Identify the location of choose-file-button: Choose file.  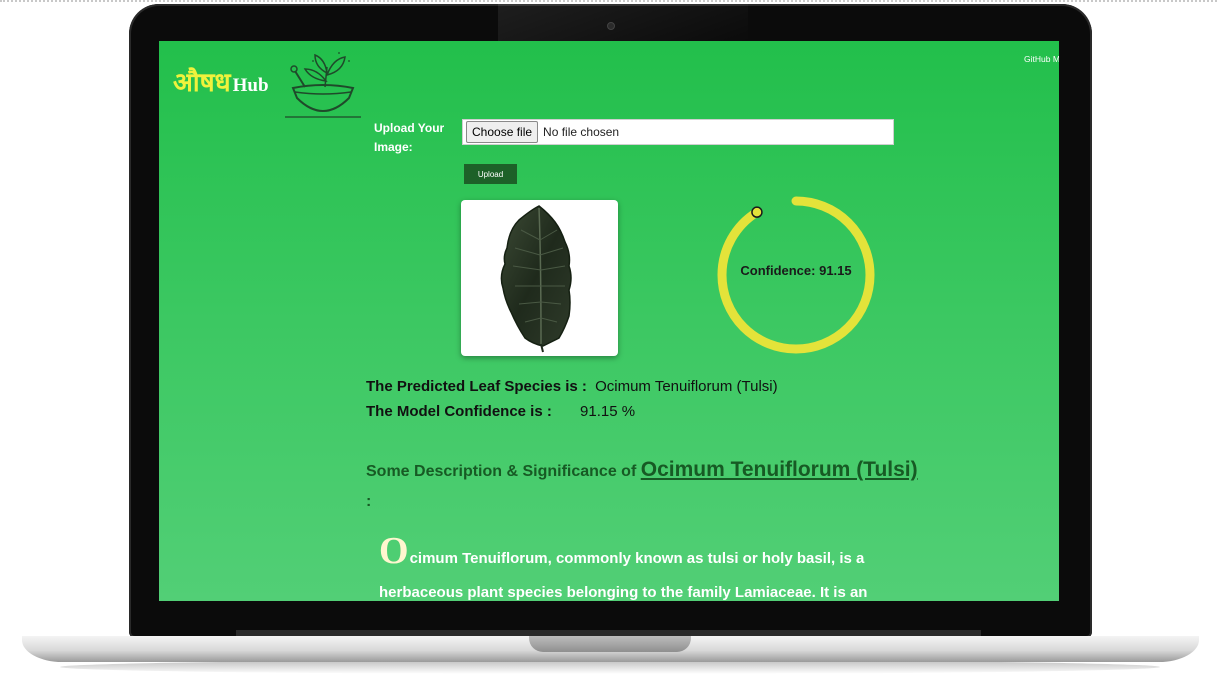
(502, 132).